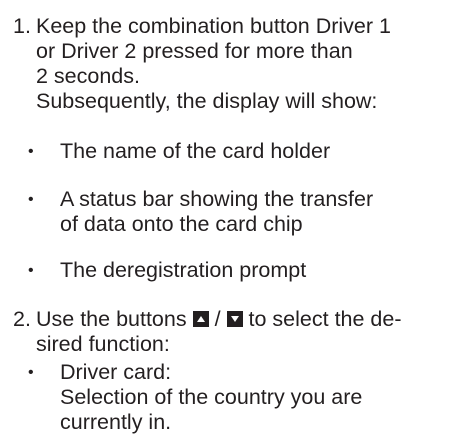  I want to click on step-text-line: 2 seconds., so click(88, 76).